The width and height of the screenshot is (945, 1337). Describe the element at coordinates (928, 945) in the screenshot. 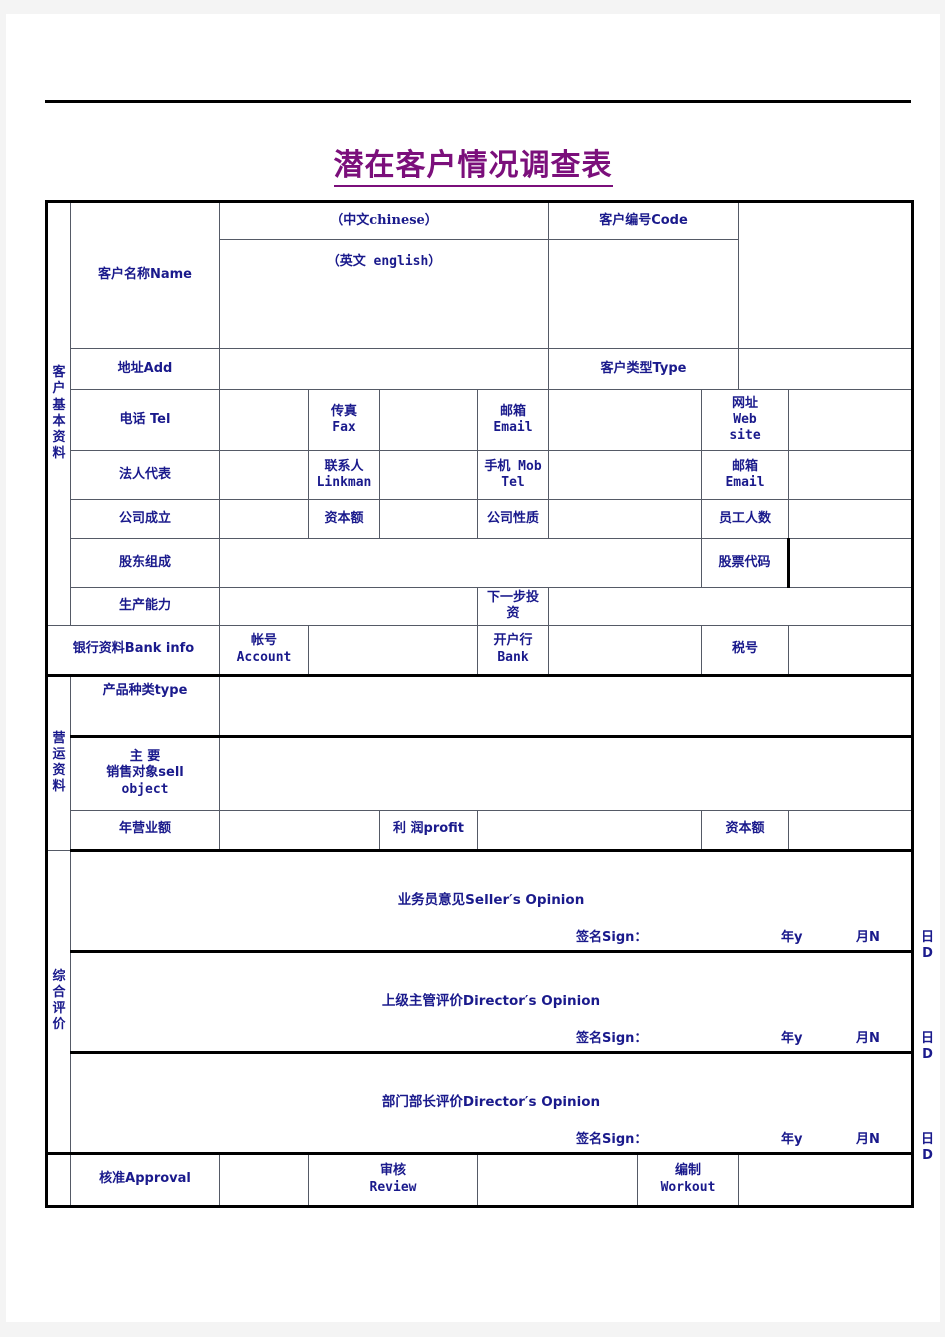

I see `label-day-seller: 日D` at that location.